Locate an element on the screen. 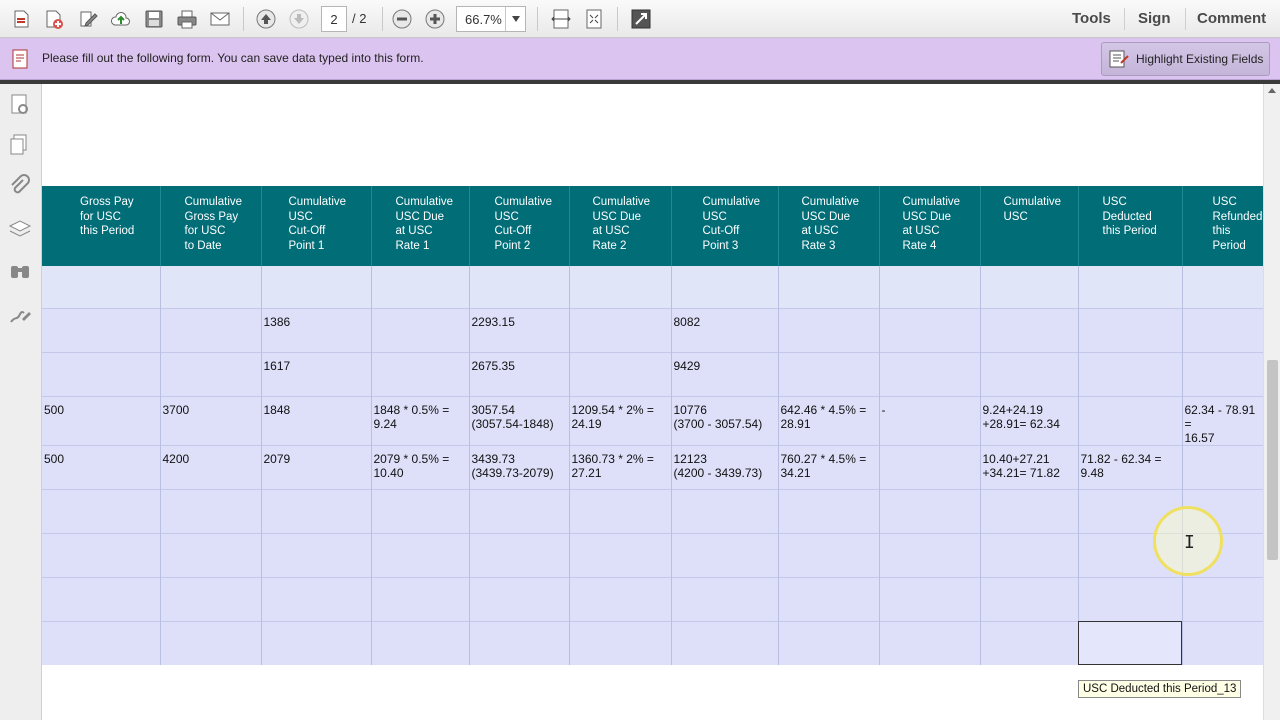  fit-width-icon is located at coordinates (561, 19).